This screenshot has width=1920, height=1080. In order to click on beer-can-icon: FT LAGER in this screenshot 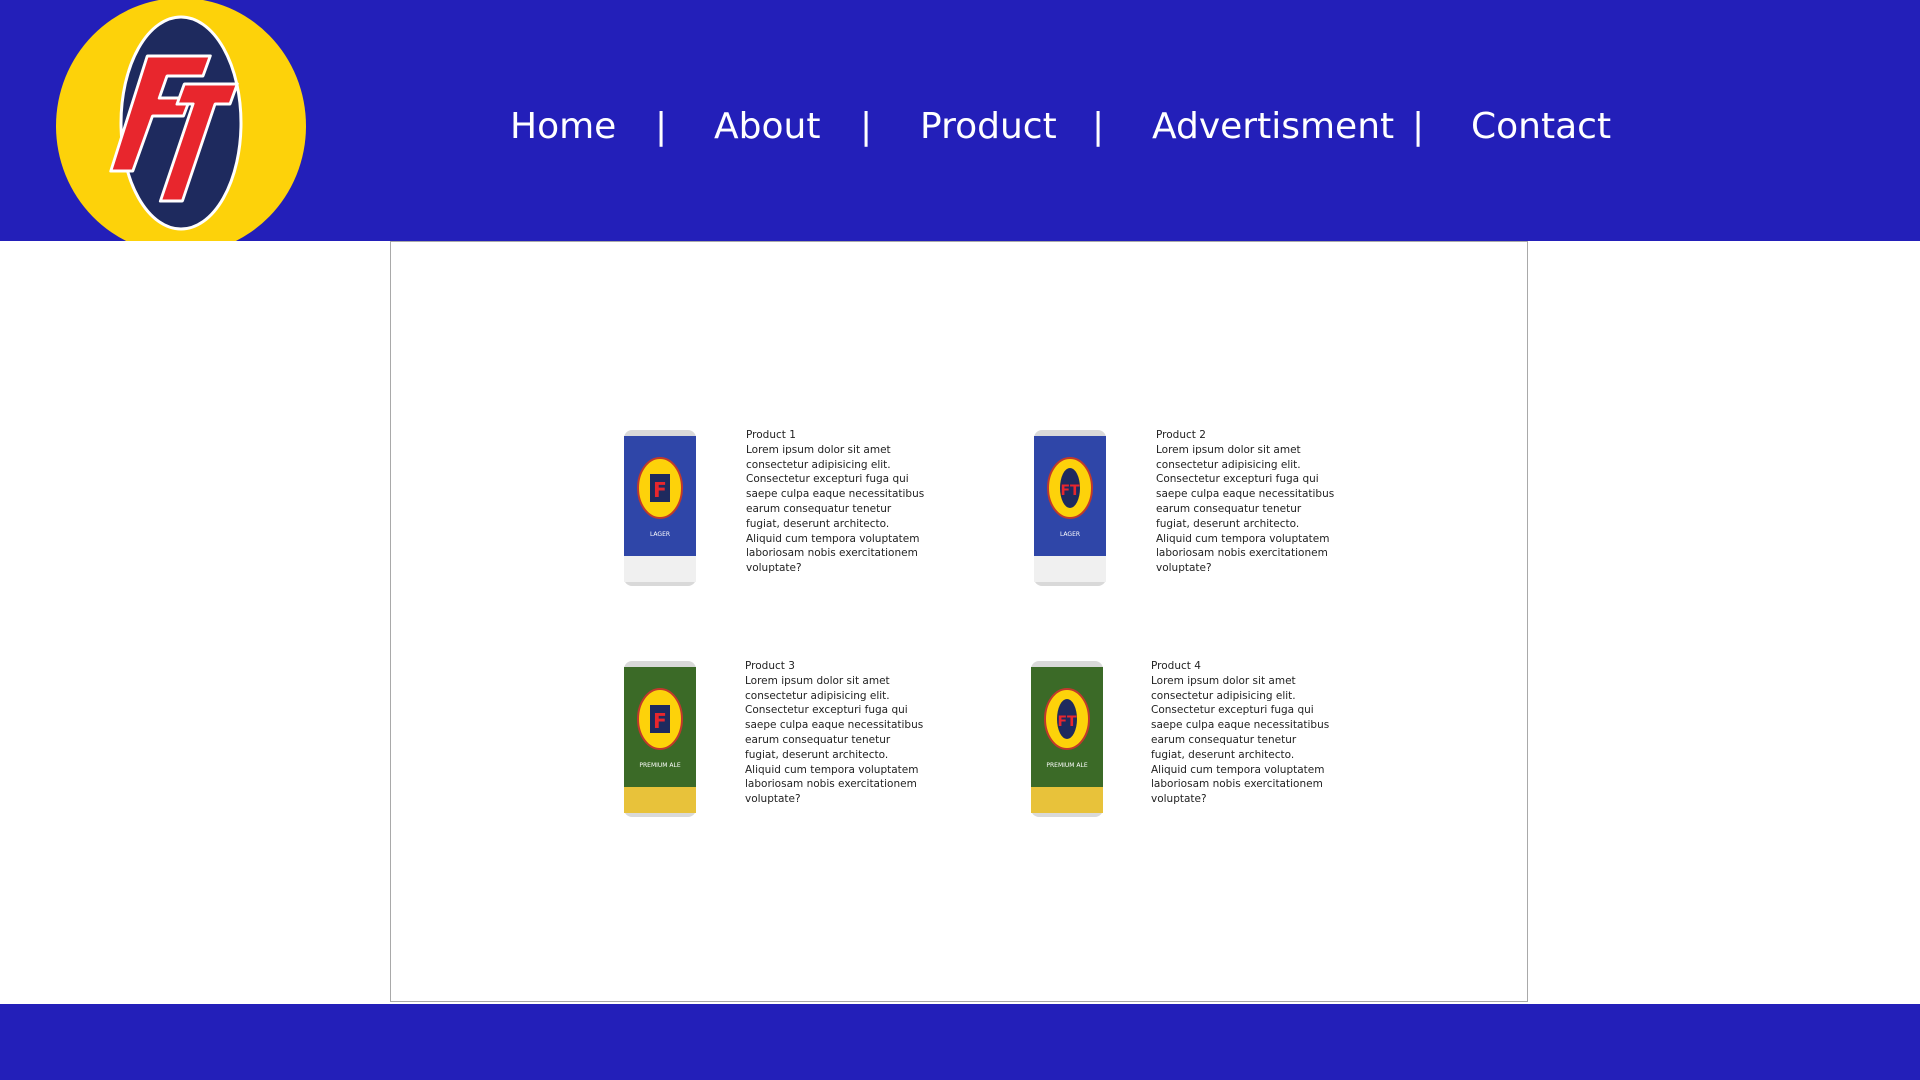, I will do `click(1070, 508)`.